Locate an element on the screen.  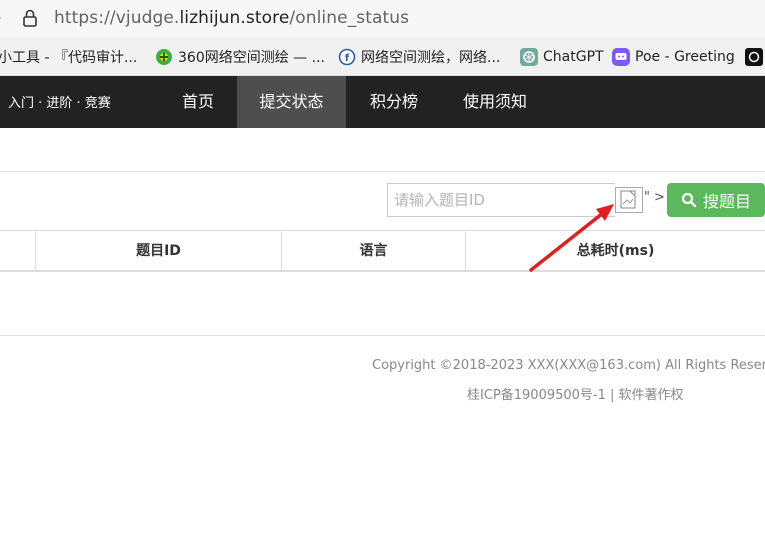
nav-submission-status: 提交状态 is located at coordinates (291, 102).